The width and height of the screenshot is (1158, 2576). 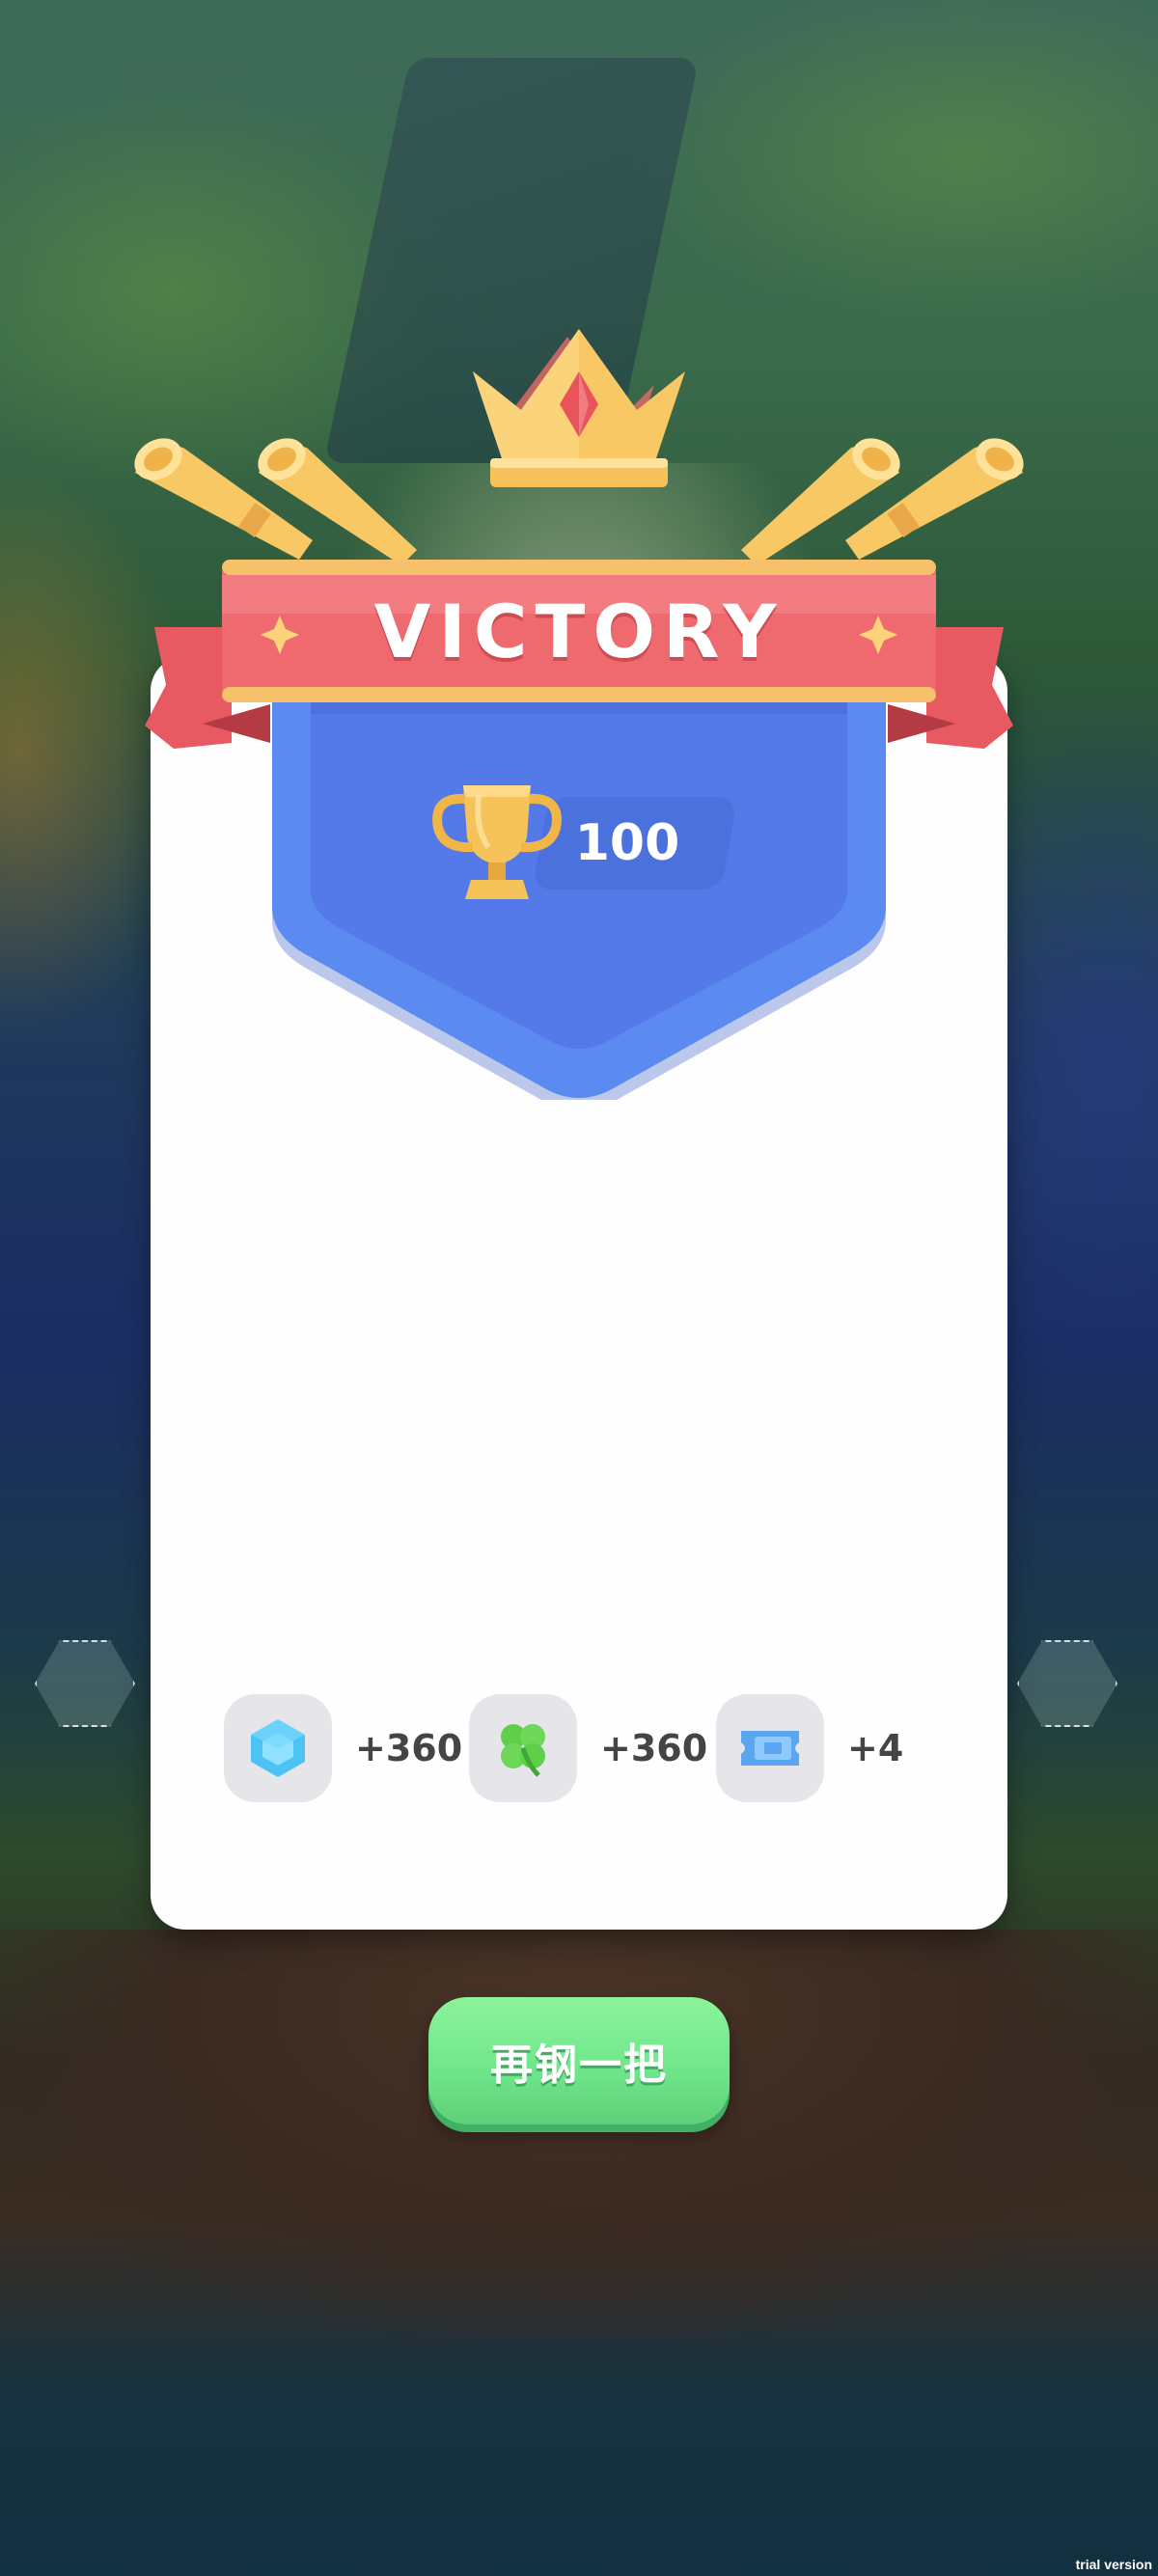 I want to click on reward-ticket-tile, so click(x=770, y=1748).